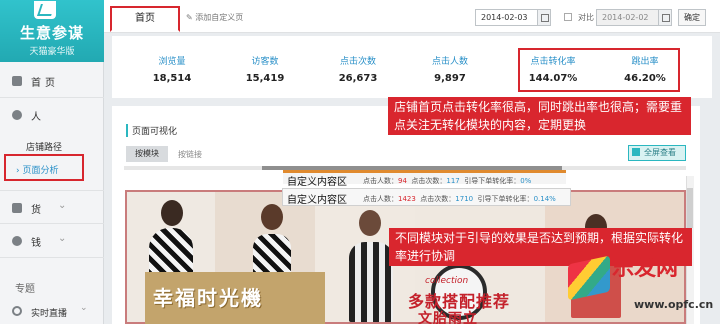  I want to click on stat-label: 浏览量, so click(172, 62).